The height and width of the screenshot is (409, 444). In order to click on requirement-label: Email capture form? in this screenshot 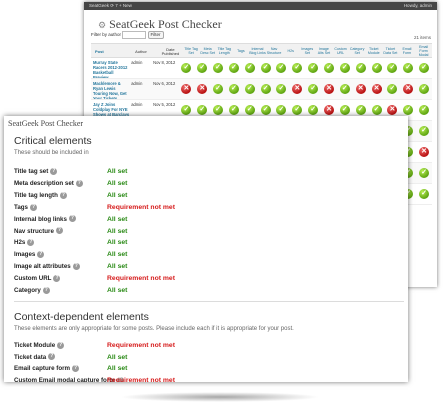, I will do `click(47, 368)`.